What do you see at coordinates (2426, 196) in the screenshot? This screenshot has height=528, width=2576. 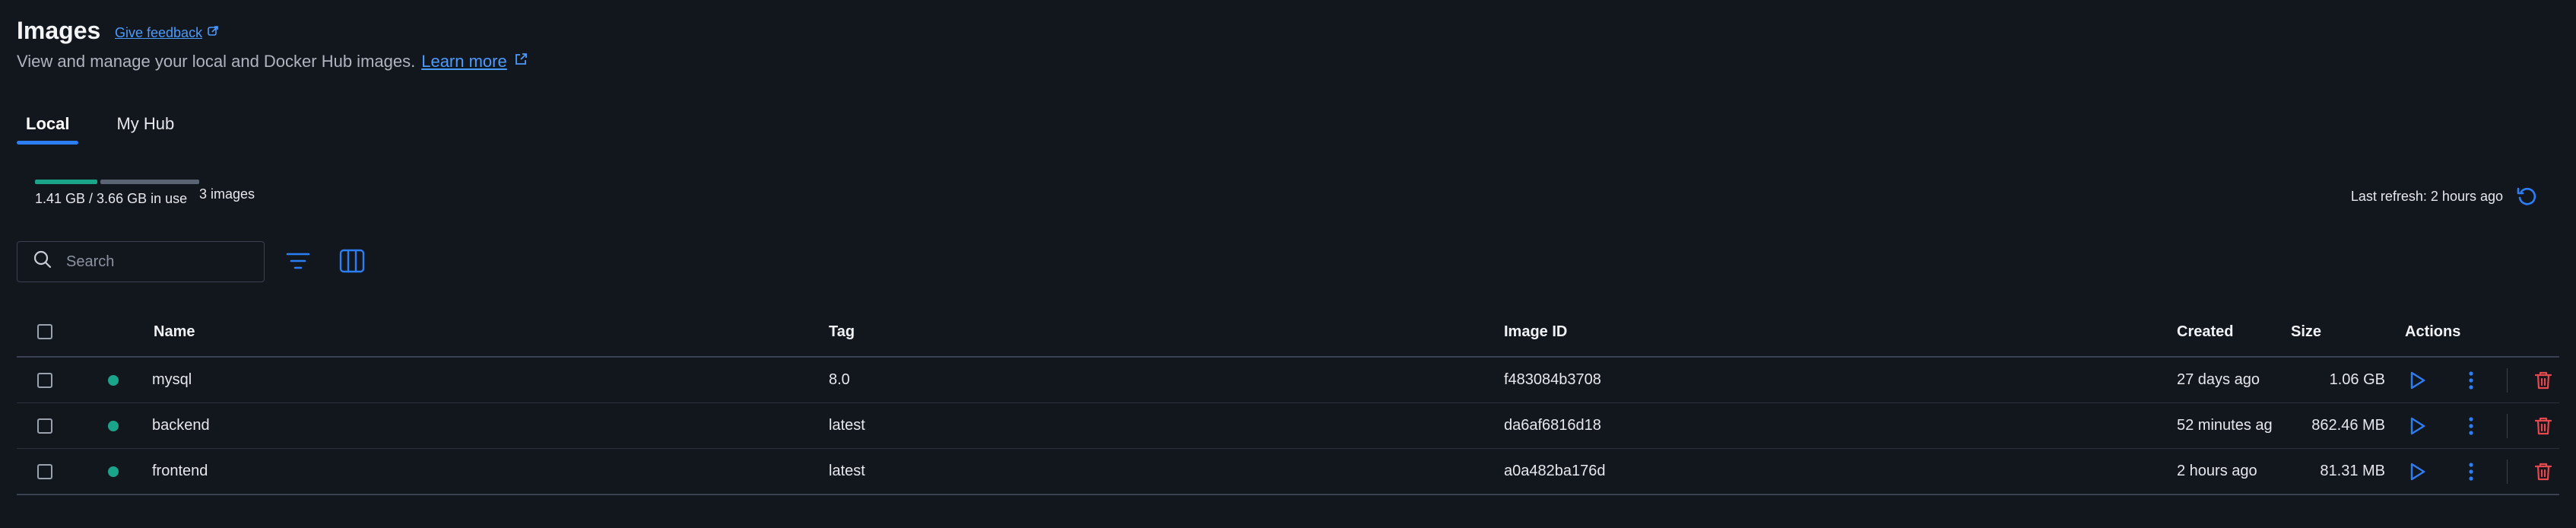 I see `last-refresh-label: Last refresh: 2 hours ago` at bounding box center [2426, 196].